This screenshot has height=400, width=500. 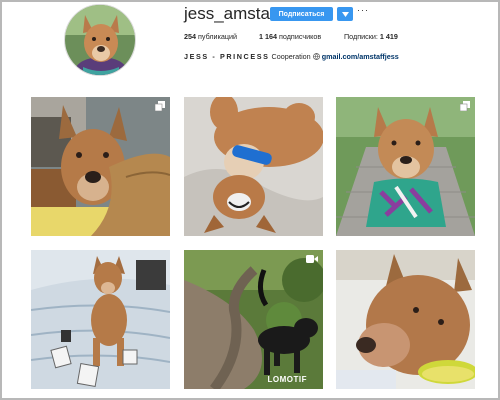 I want to click on following-stat: Подписки: 1 419, so click(x=371, y=36).